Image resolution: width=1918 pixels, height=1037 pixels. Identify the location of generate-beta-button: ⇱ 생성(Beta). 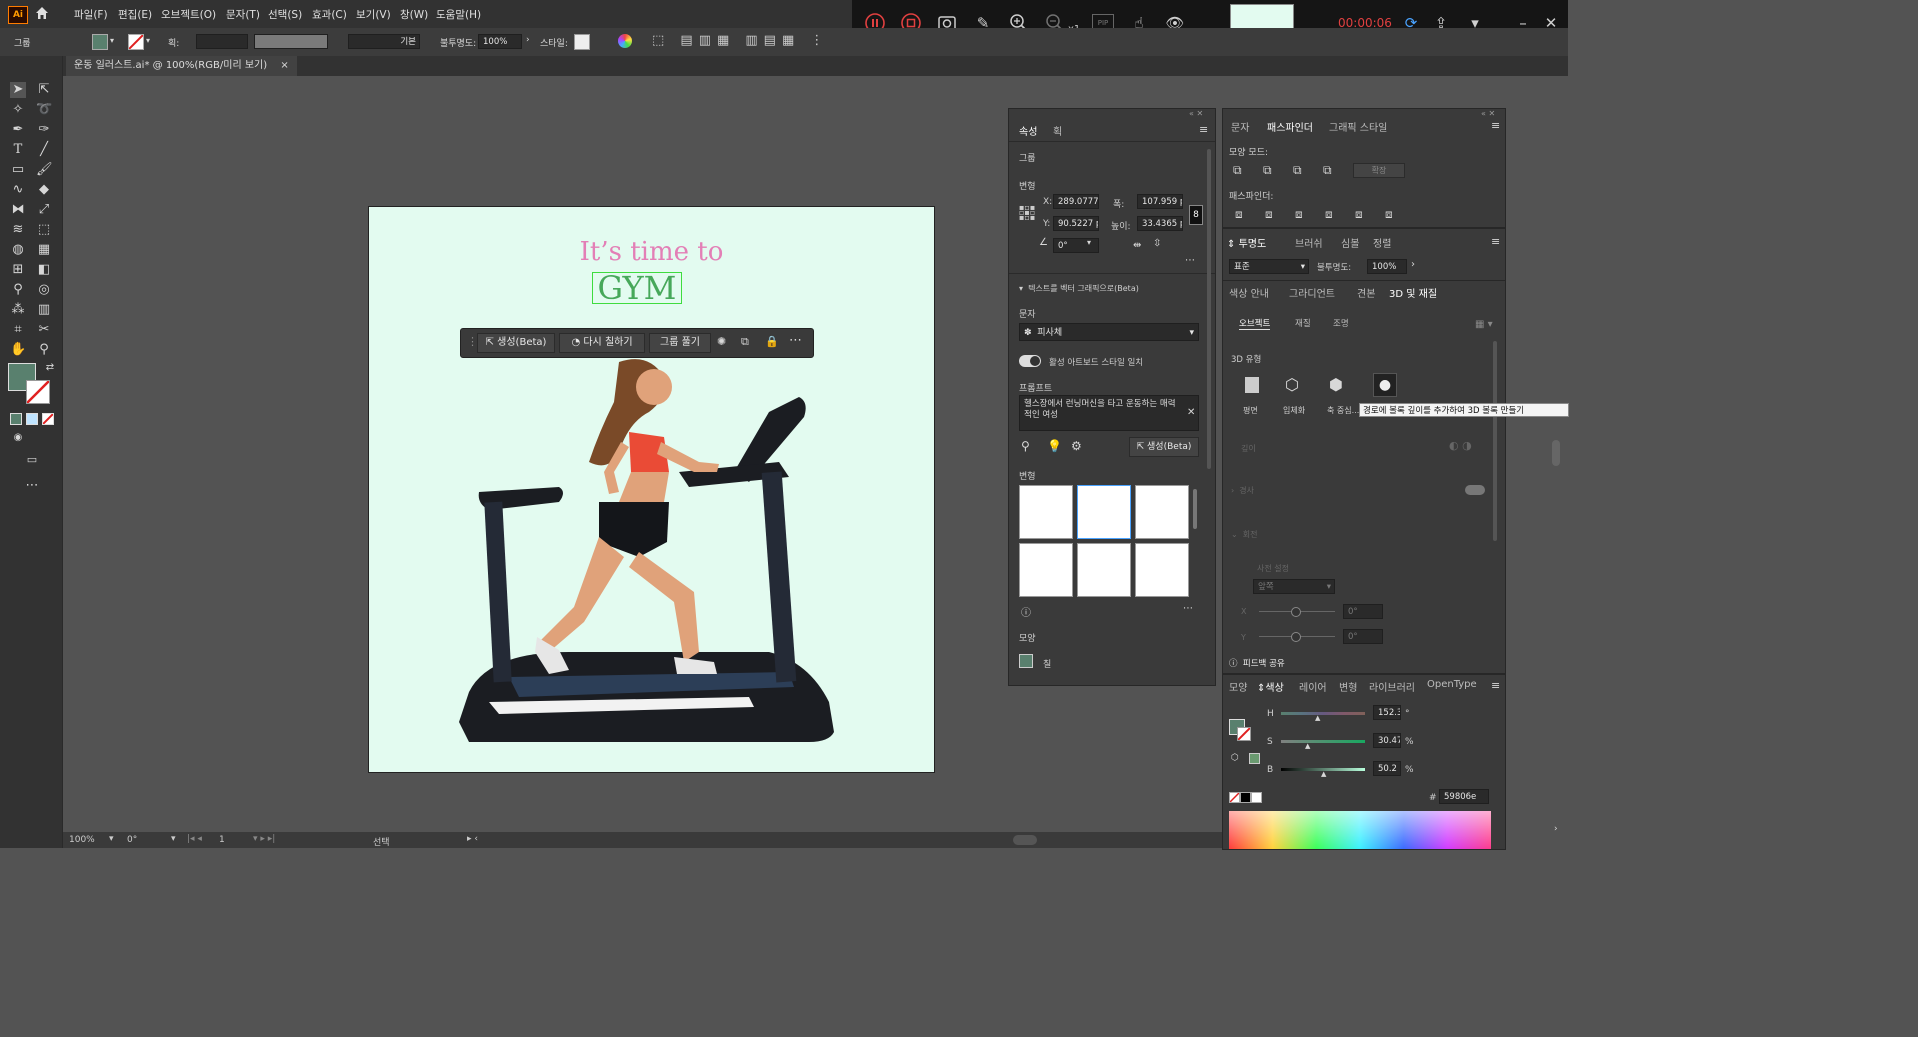
(516, 343).